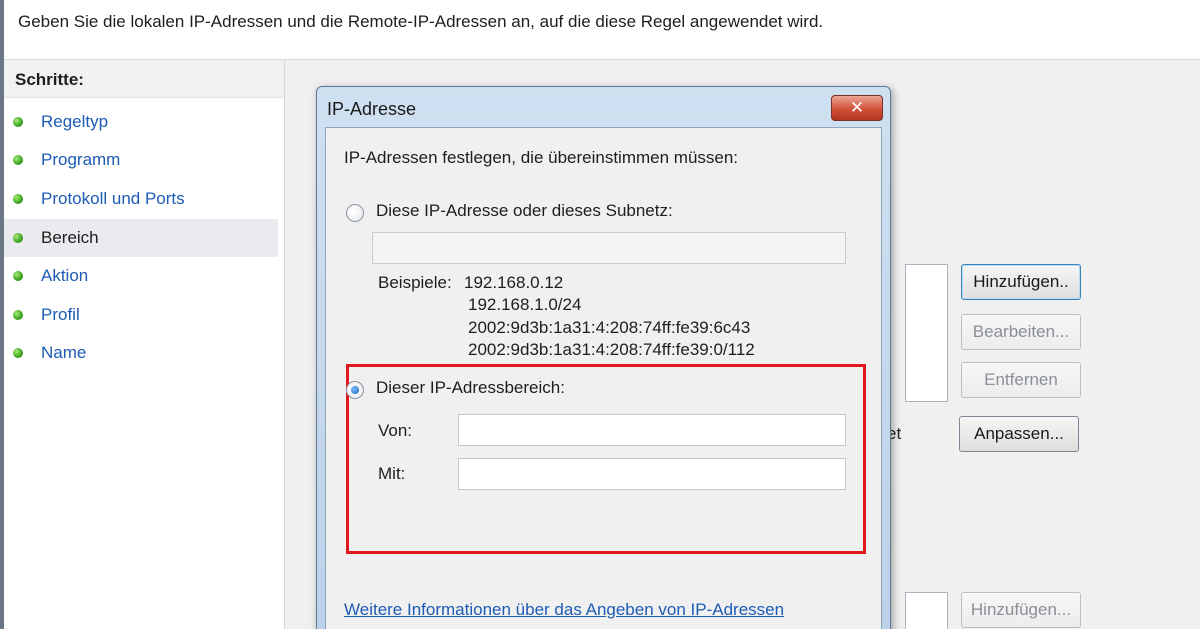 The image size is (1200, 629). I want to click on close-button: ✕, so click(857, 108).